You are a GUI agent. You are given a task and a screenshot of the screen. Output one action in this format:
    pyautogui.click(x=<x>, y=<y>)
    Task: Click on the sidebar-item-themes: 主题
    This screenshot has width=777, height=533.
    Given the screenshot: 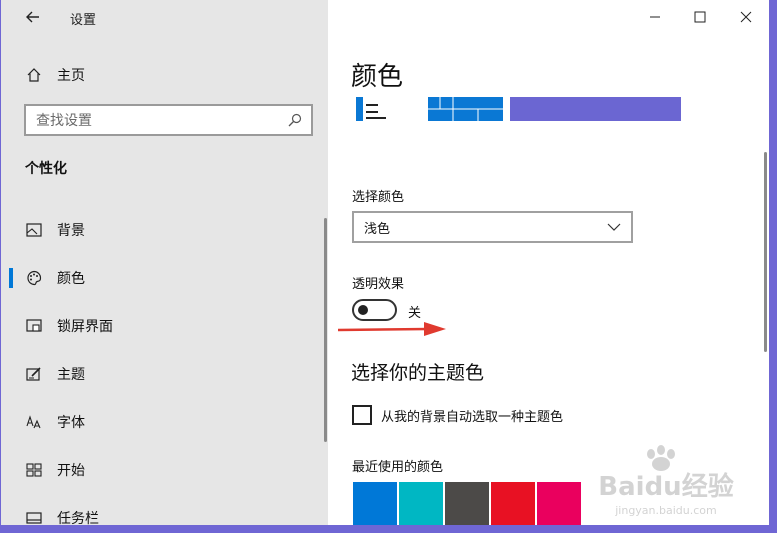 What is the action you would take?
    pyautogui.click(x=161, y=374)
    